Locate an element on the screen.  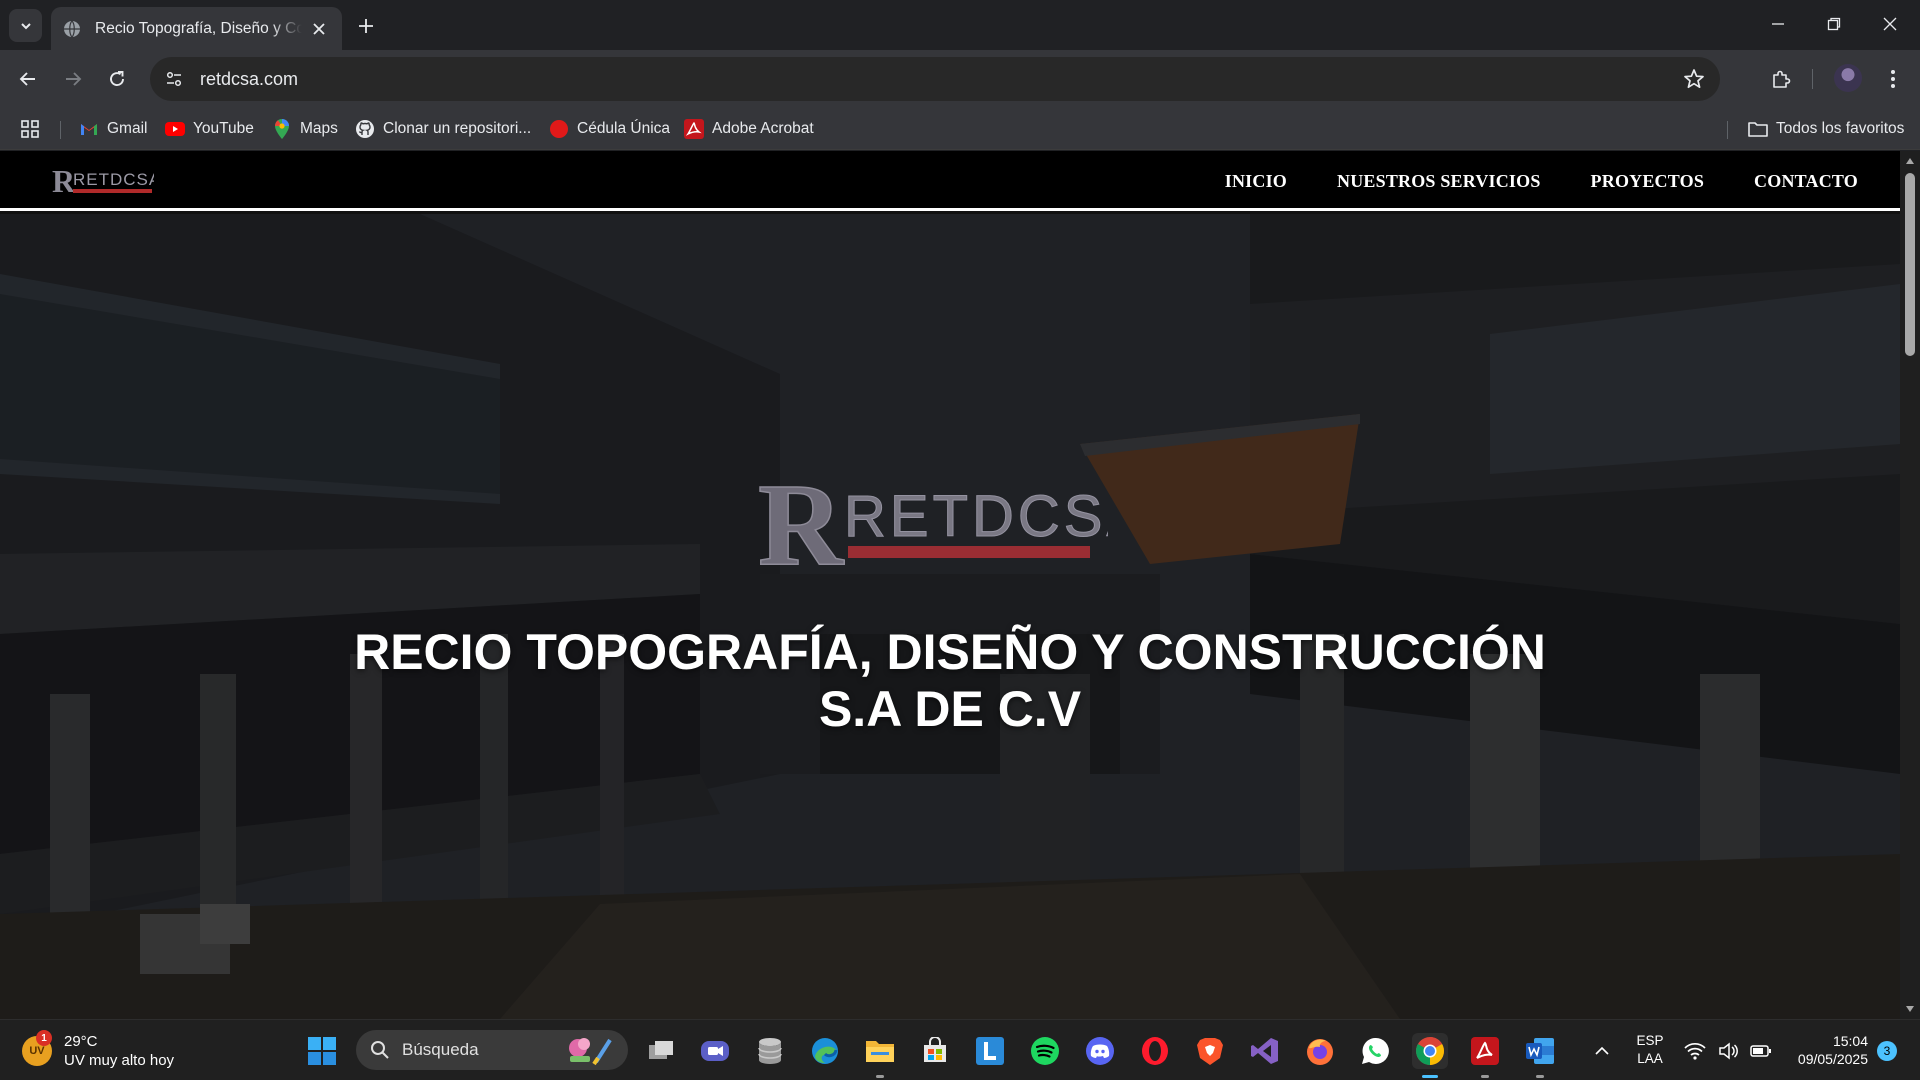
bookmark-label: Gmail is located at coordinates (127, 128).